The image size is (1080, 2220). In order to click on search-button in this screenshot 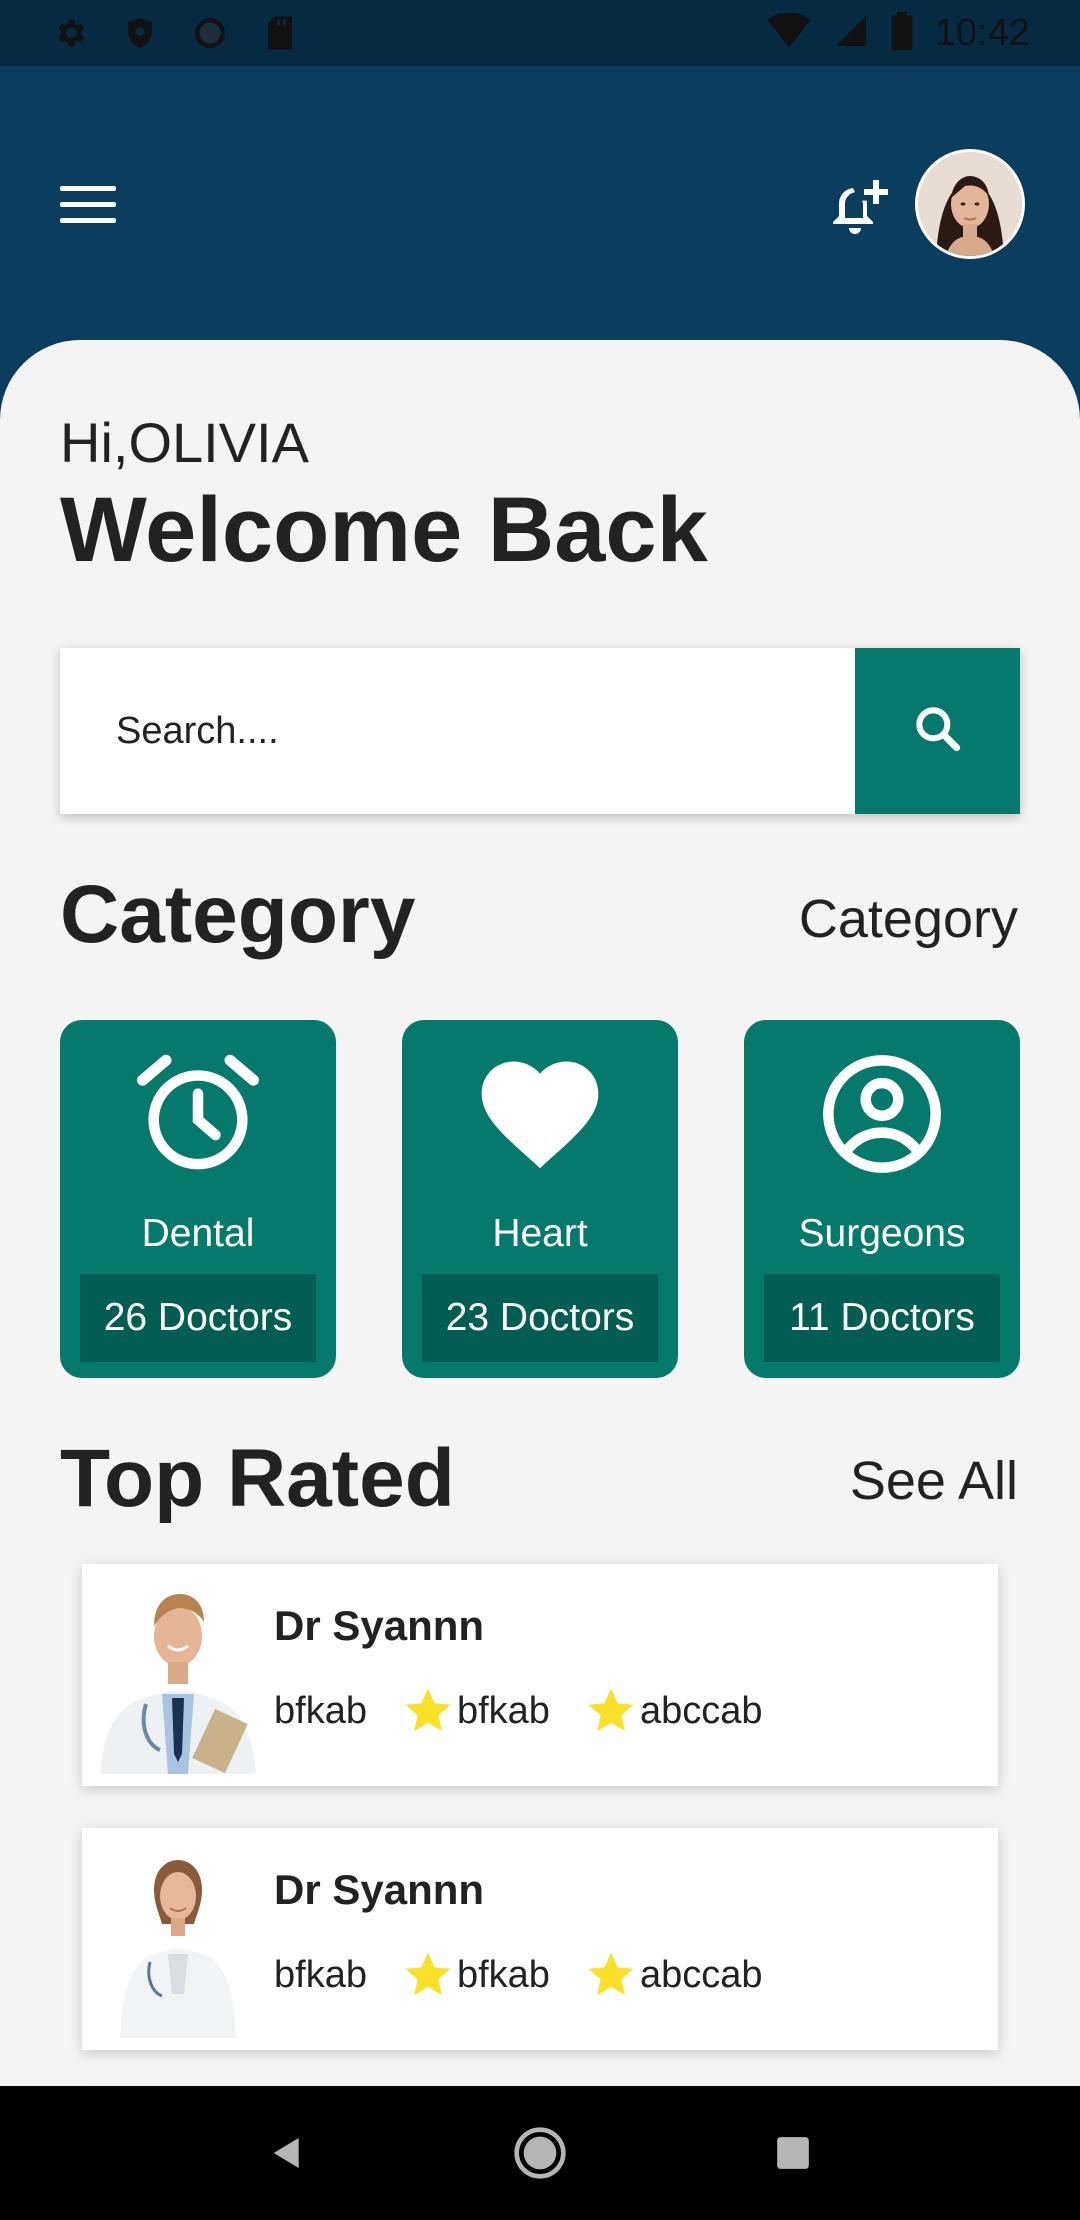, I will do `click(937, 731)`.